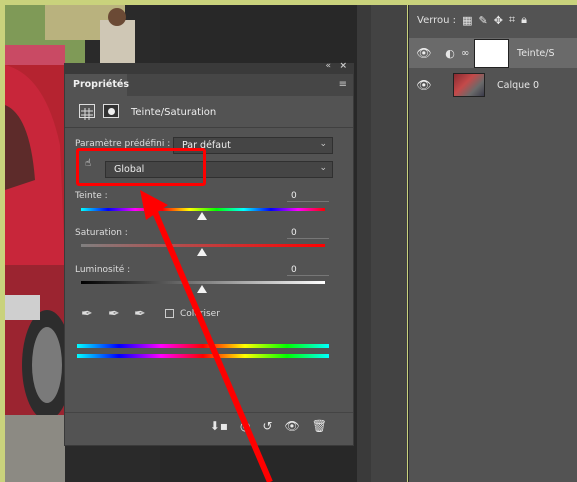 The image size is (577, 482). I want to click on panel-menu-icon: ≡, so click(343, 84).